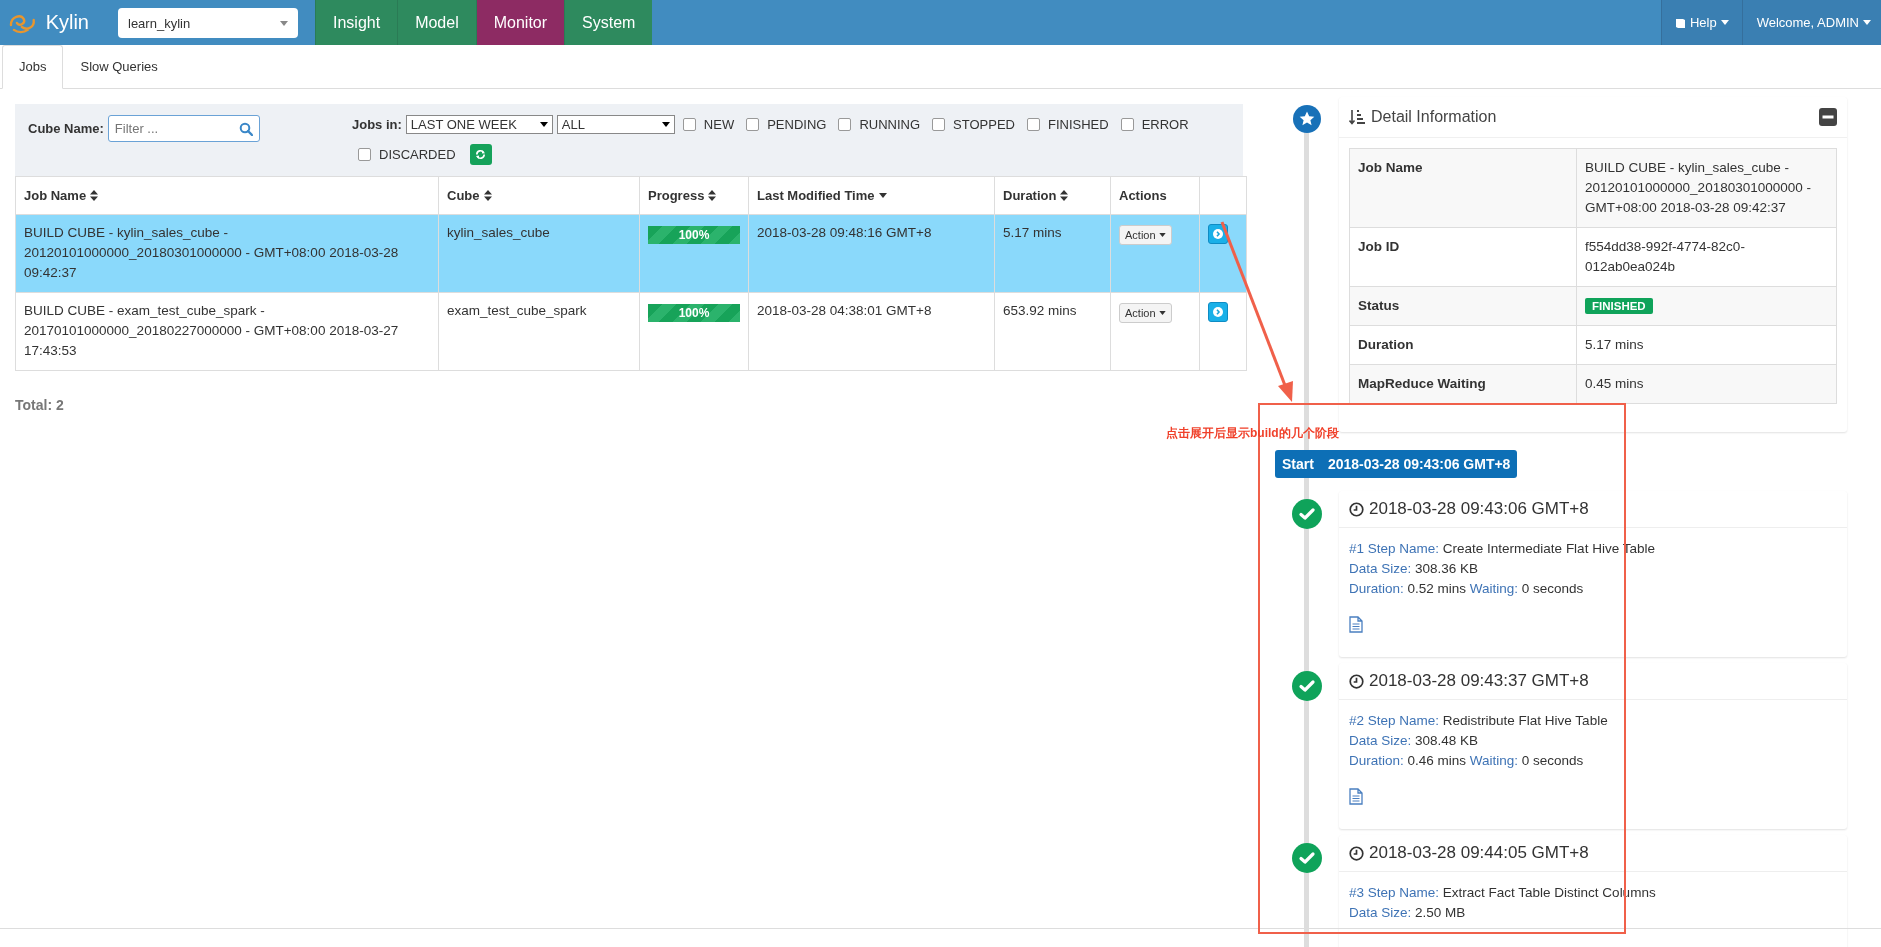  I want to click on field-value: BUILD CUBE - kylin_sales_cube - 20120101000000_20180301000000 - GMT+08:00 2018-03-28 09:42:37, so click(1706, 188).